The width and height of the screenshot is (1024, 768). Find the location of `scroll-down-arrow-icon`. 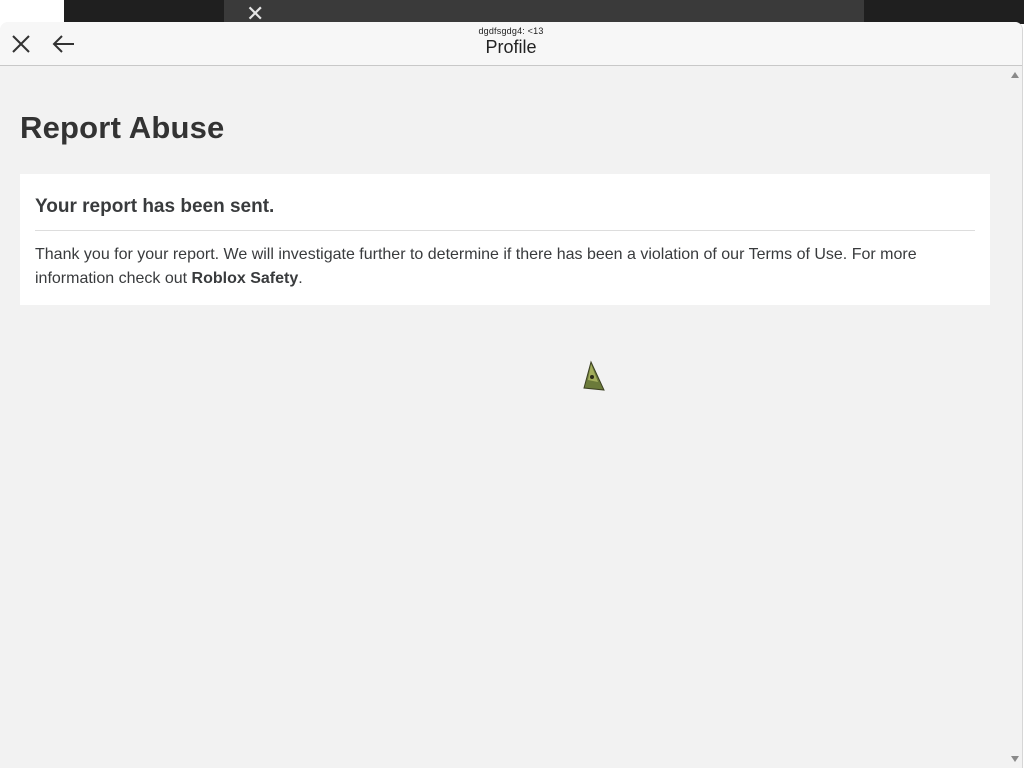

scroll-down-arrow-icon is located at coordinates (1015, 759).